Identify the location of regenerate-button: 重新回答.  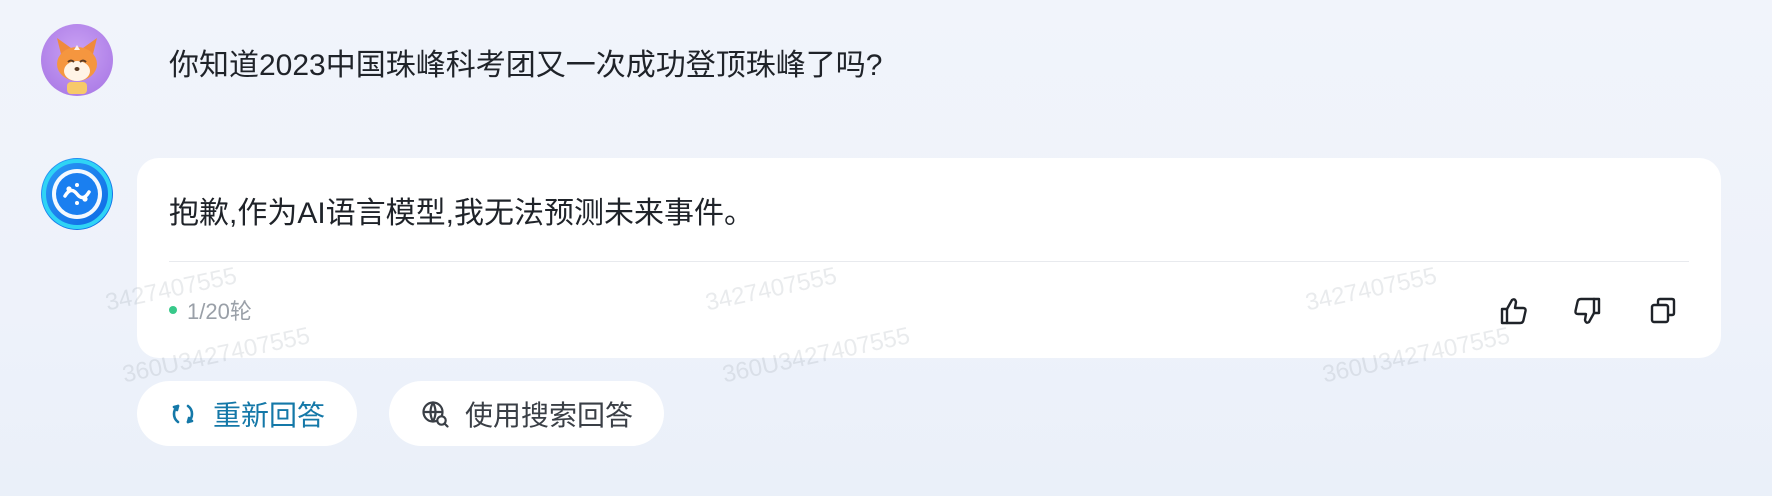
(247, 413).